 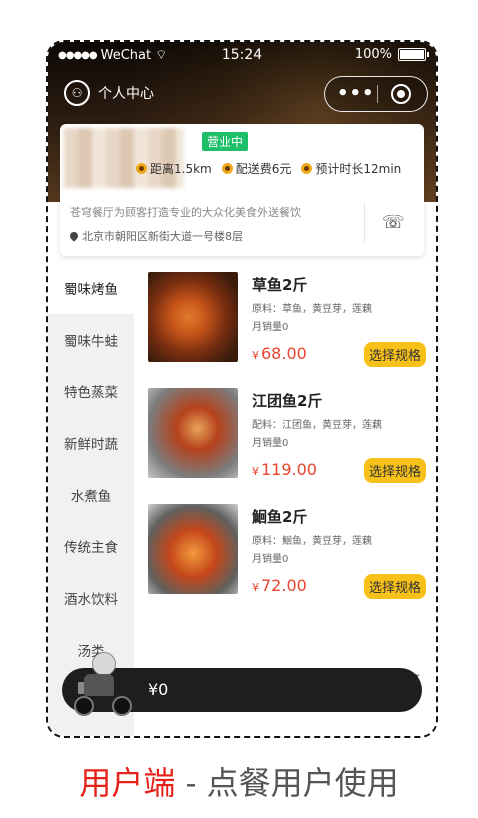 I want to click on dish-price: ¥119.00, so click(x=284, y=469).